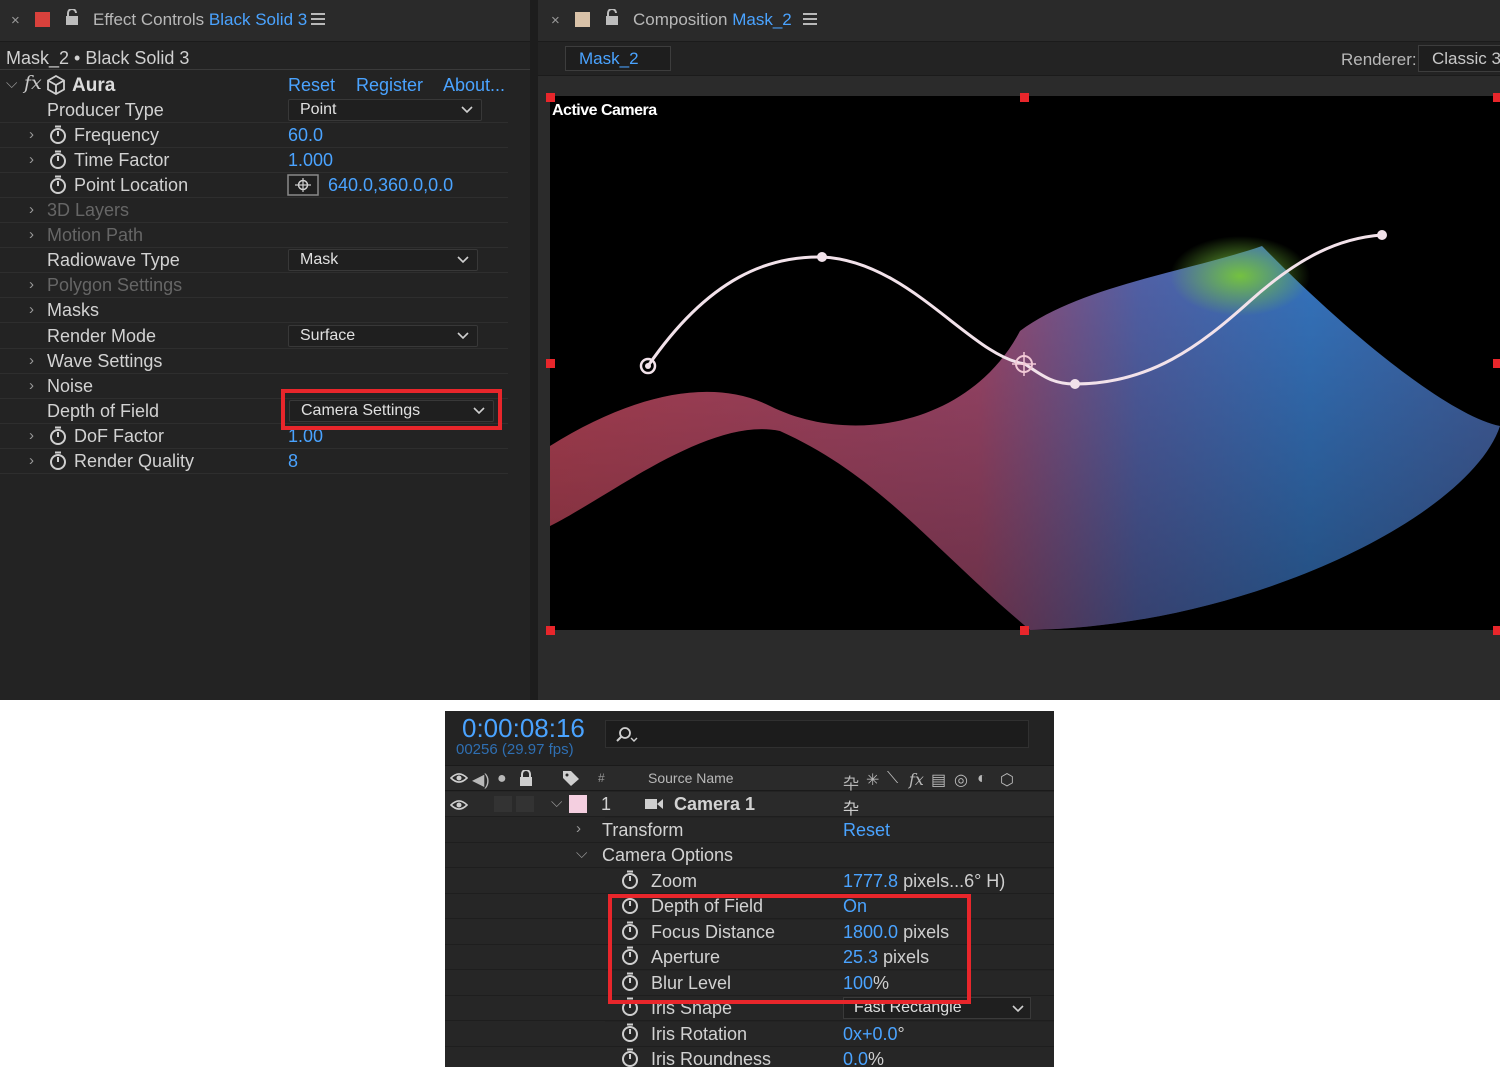 The height and width of the screenshot is (1067, 1500). What do you see at coordinates (293, 461) in the screenshot?
I see `render-quality-value: 8` at bounding box center [293, 461].